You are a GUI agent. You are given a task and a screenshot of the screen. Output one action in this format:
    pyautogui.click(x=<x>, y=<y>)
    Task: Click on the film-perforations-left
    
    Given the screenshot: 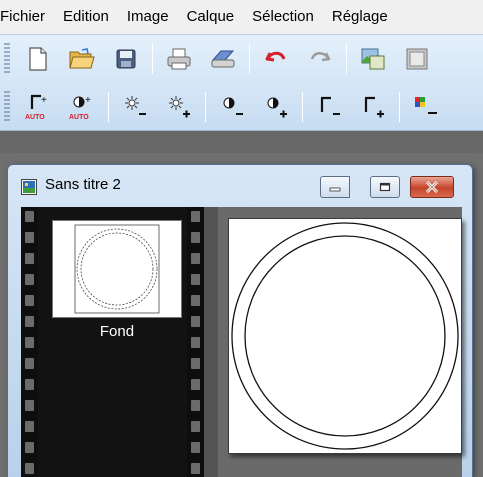 What is the action you would take?
    pyautogui.click(x=29, y=342)
    